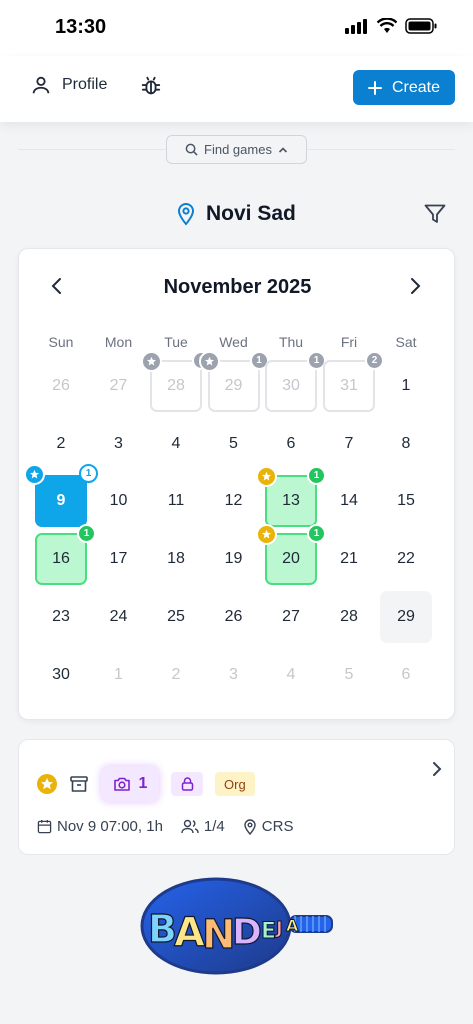 The width and height of the screenshot is (473, 1024). I want to click on photo-count: 1, so click(143, 783).